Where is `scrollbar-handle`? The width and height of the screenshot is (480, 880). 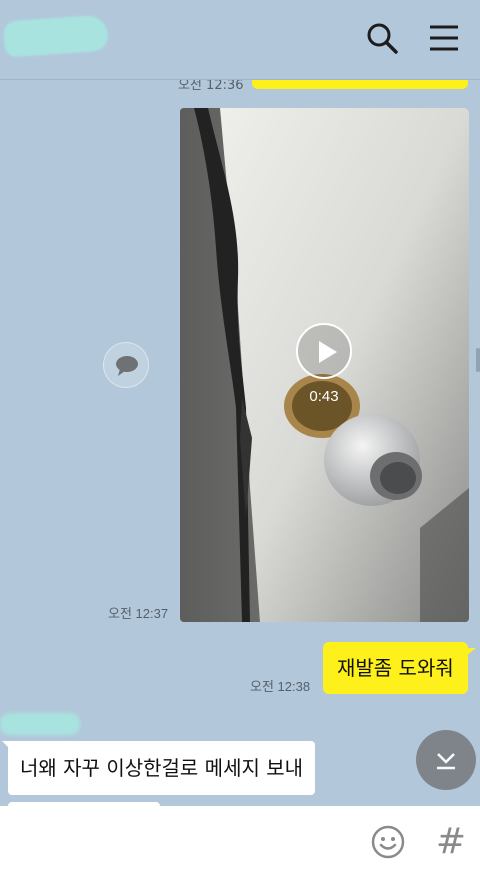
scrollbar-handle is located at coordinates (478, 360).